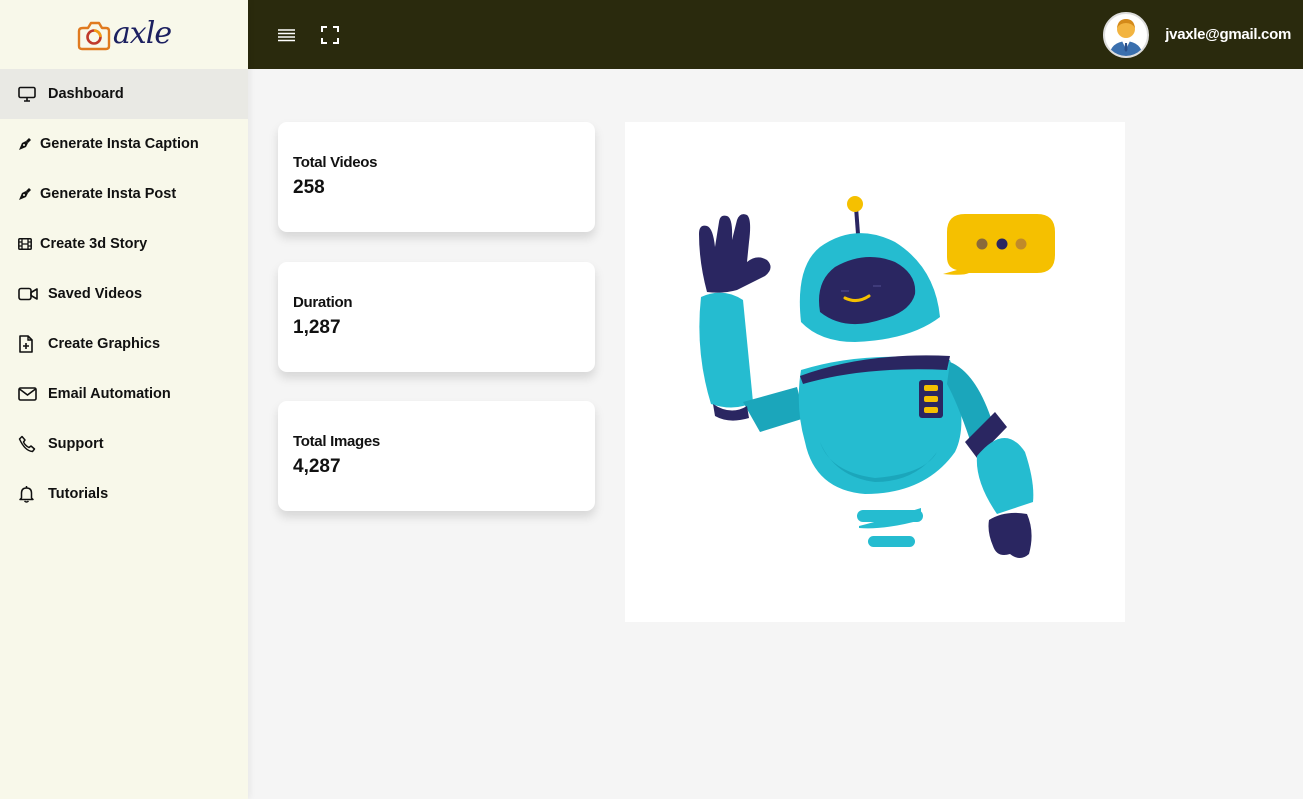 This screenshot has width=1303, height=799. I want to click on sidebar-item-label: Create 3d Story, so click(94, 244).